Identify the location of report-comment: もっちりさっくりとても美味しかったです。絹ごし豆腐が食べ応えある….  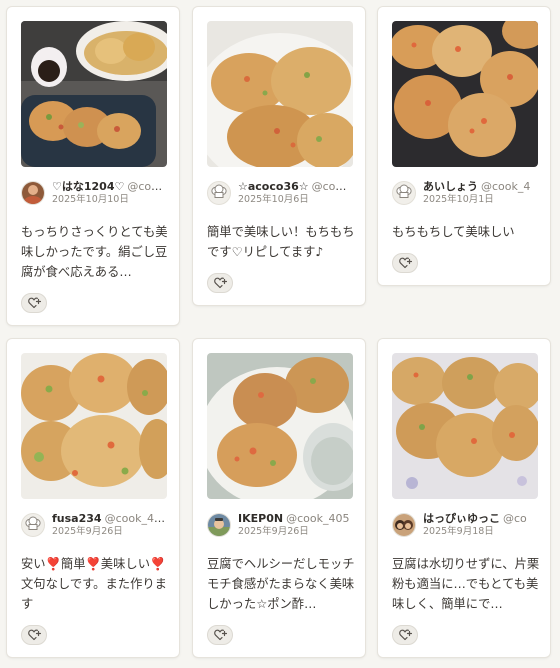
(94, 252).